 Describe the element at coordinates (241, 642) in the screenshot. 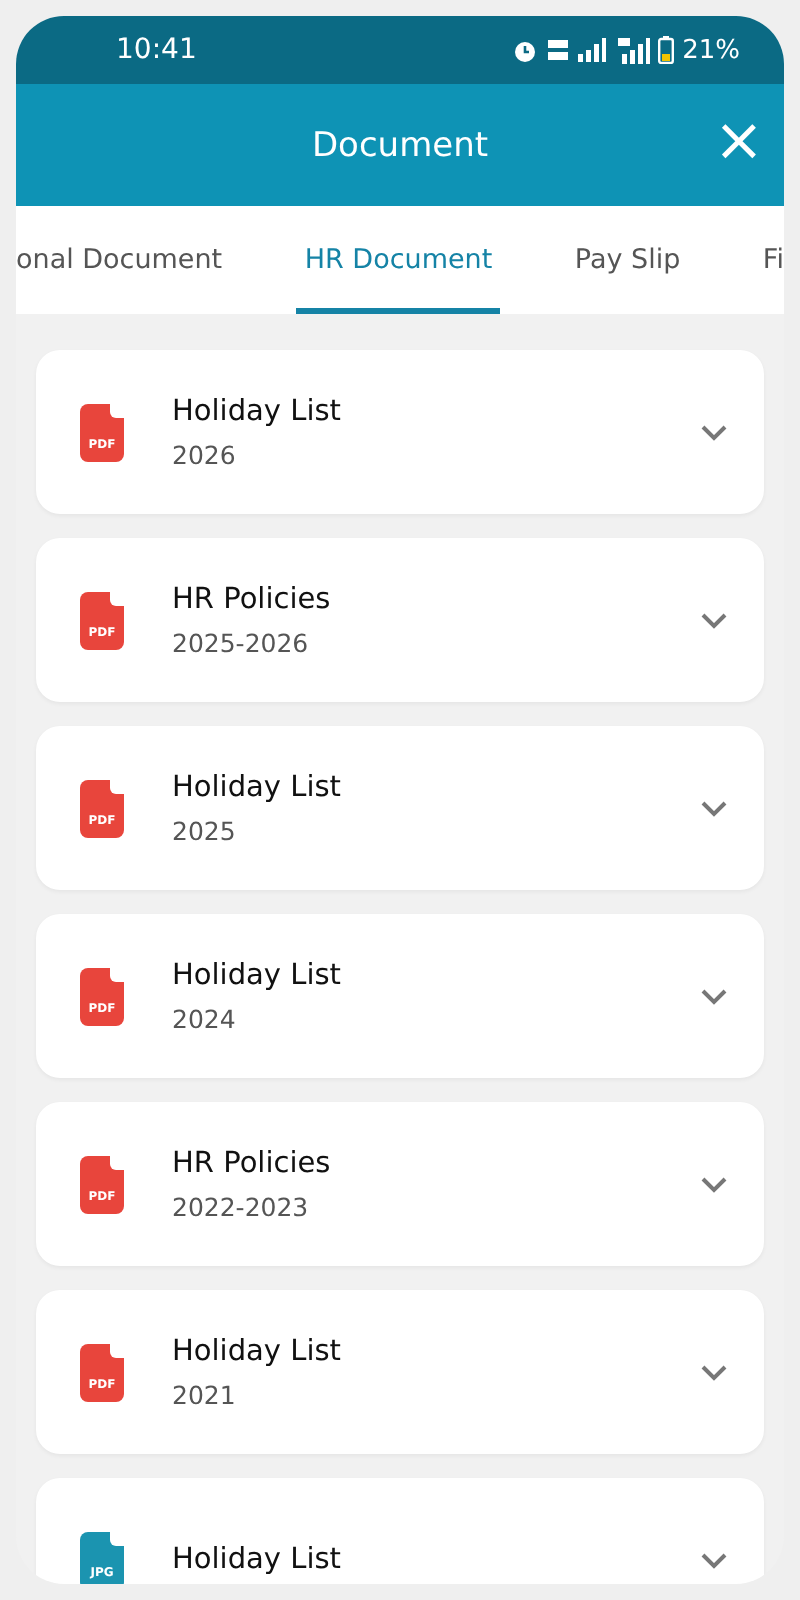

I see `document-year: 2025-2026` at that location.